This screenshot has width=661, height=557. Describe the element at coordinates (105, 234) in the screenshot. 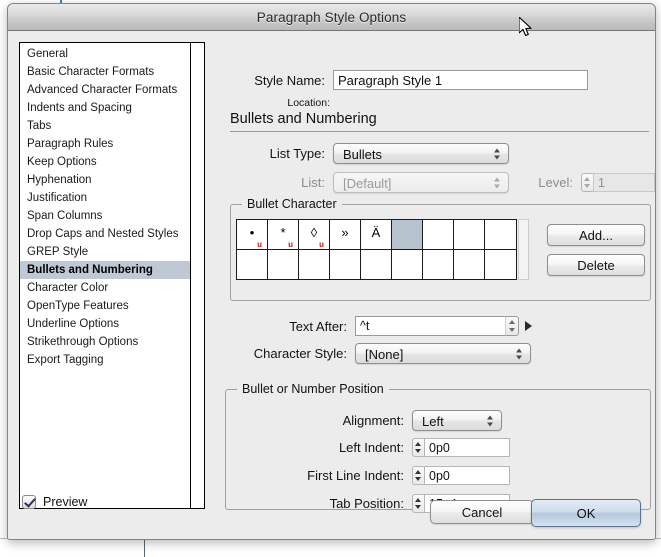

I see `sidebar-item-drop-caps-and-nested-styles: Drop Caps and Nested Styles` at that location.